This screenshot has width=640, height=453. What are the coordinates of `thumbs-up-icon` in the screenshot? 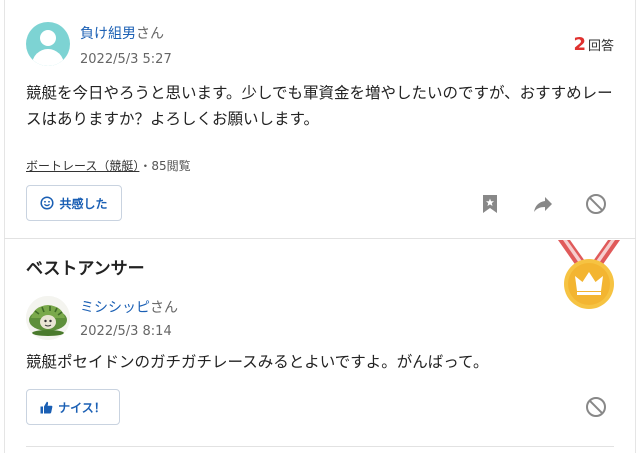 It's located at (46, 407).